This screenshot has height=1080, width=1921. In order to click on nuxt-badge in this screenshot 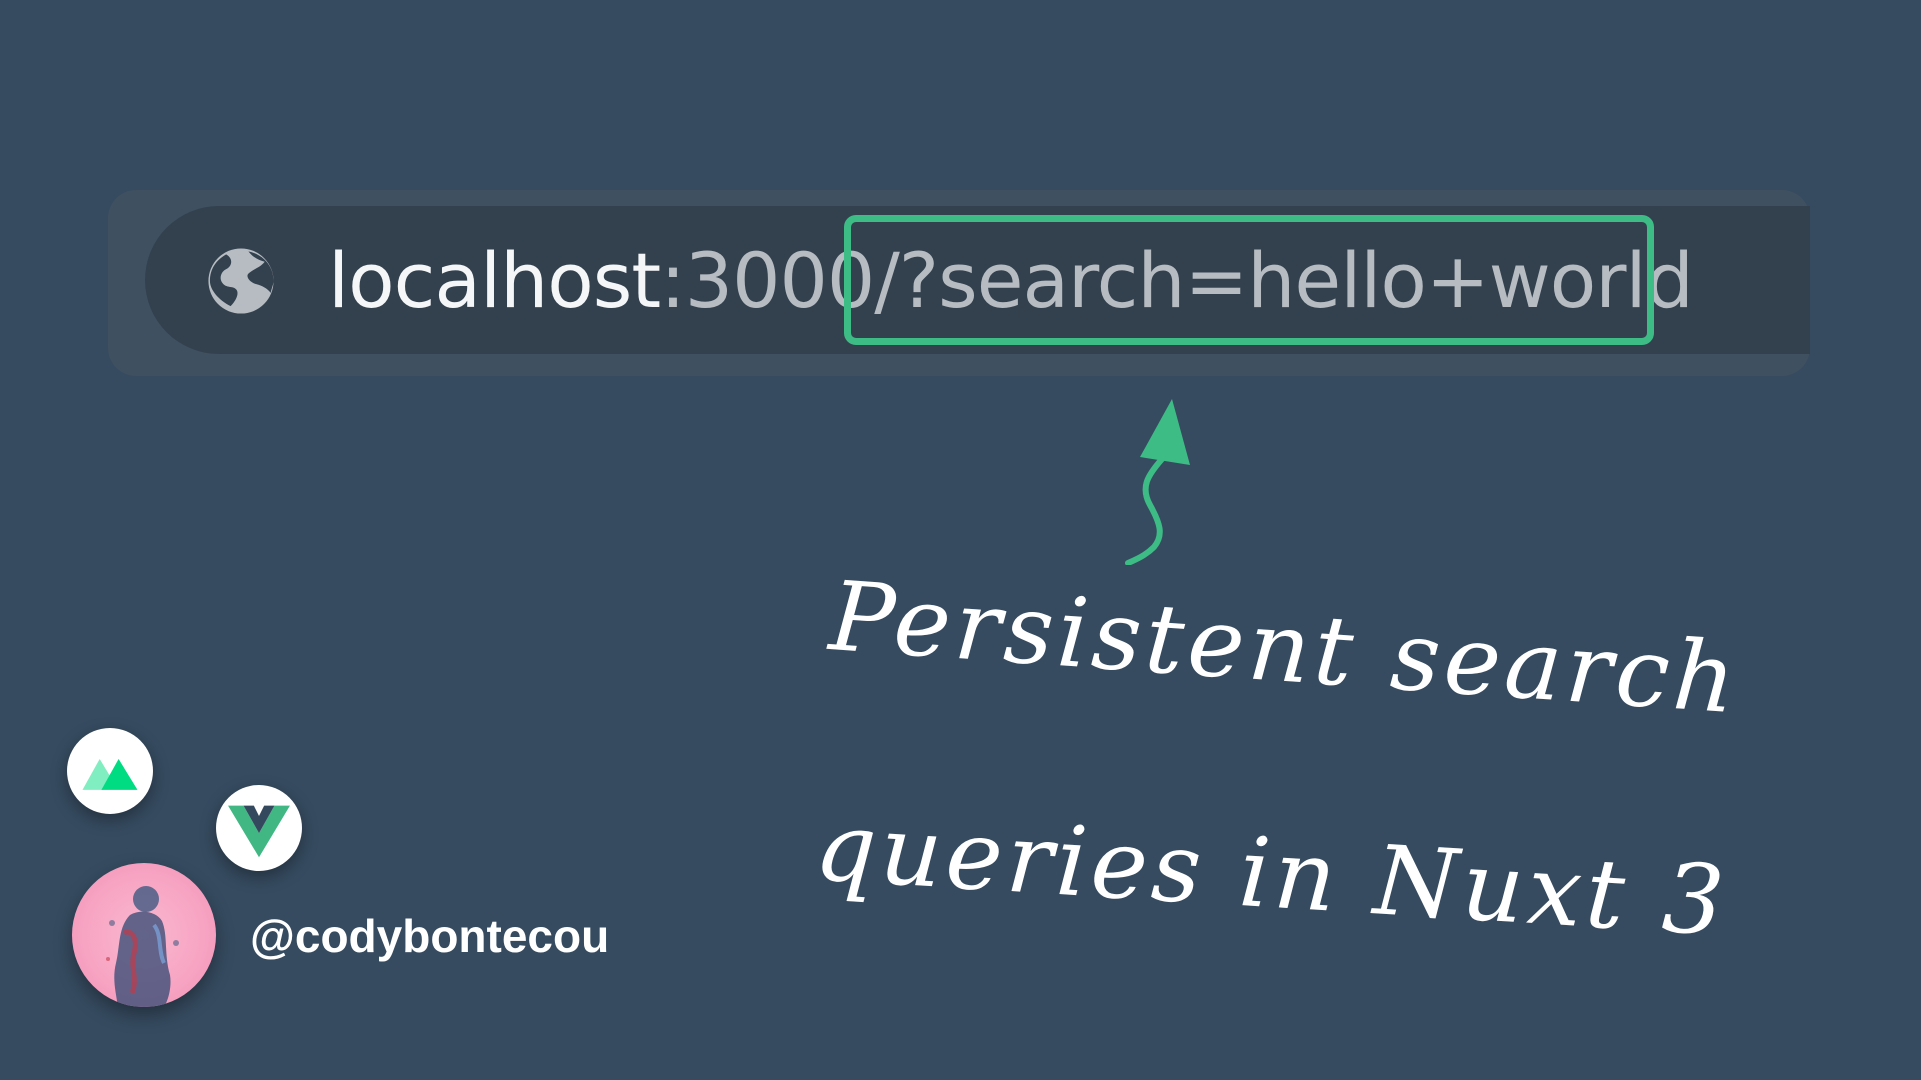, I will do `click(110, 771)`.